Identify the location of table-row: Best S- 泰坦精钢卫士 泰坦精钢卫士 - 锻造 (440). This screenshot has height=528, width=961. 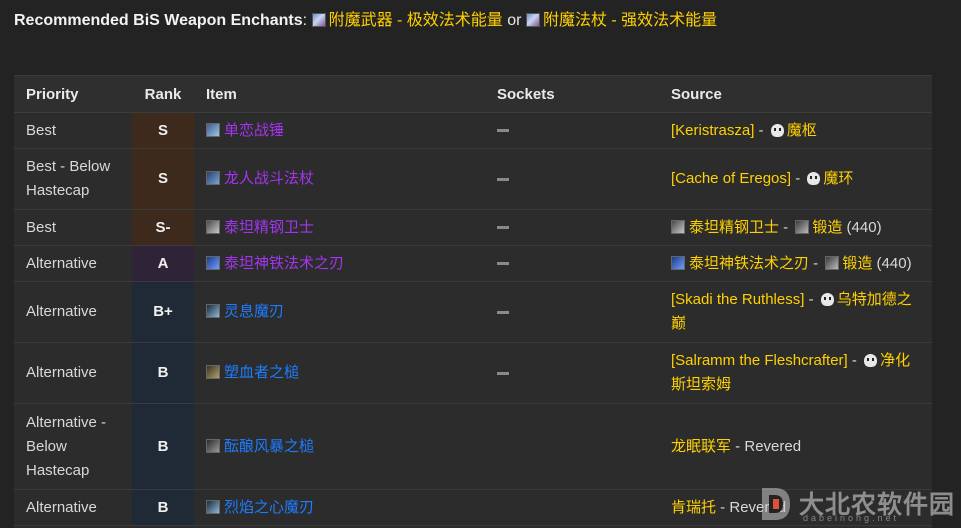
(473, 227).